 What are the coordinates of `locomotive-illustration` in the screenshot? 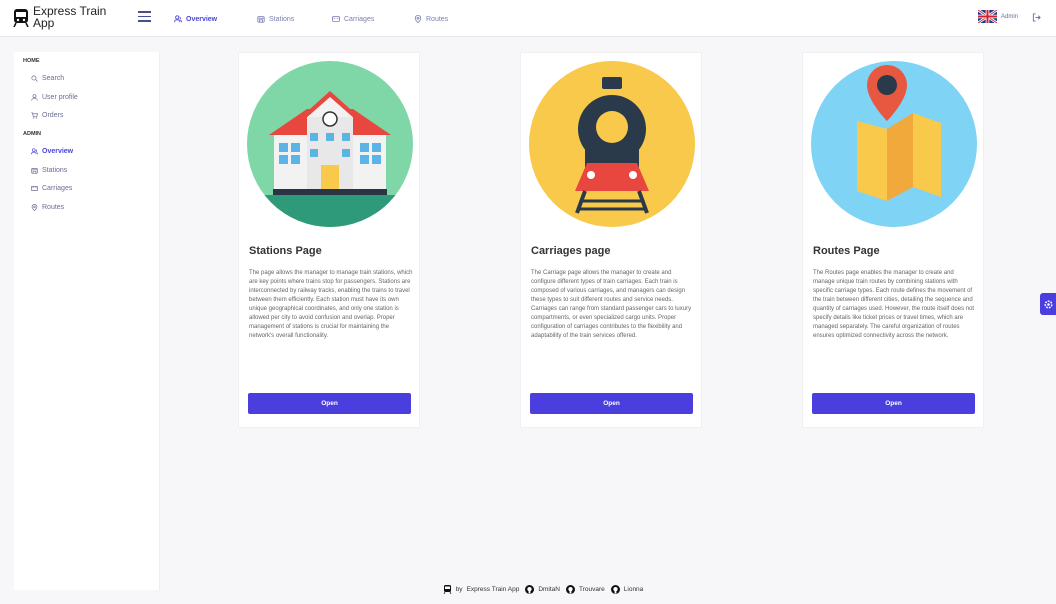 It's located at (612, 144).